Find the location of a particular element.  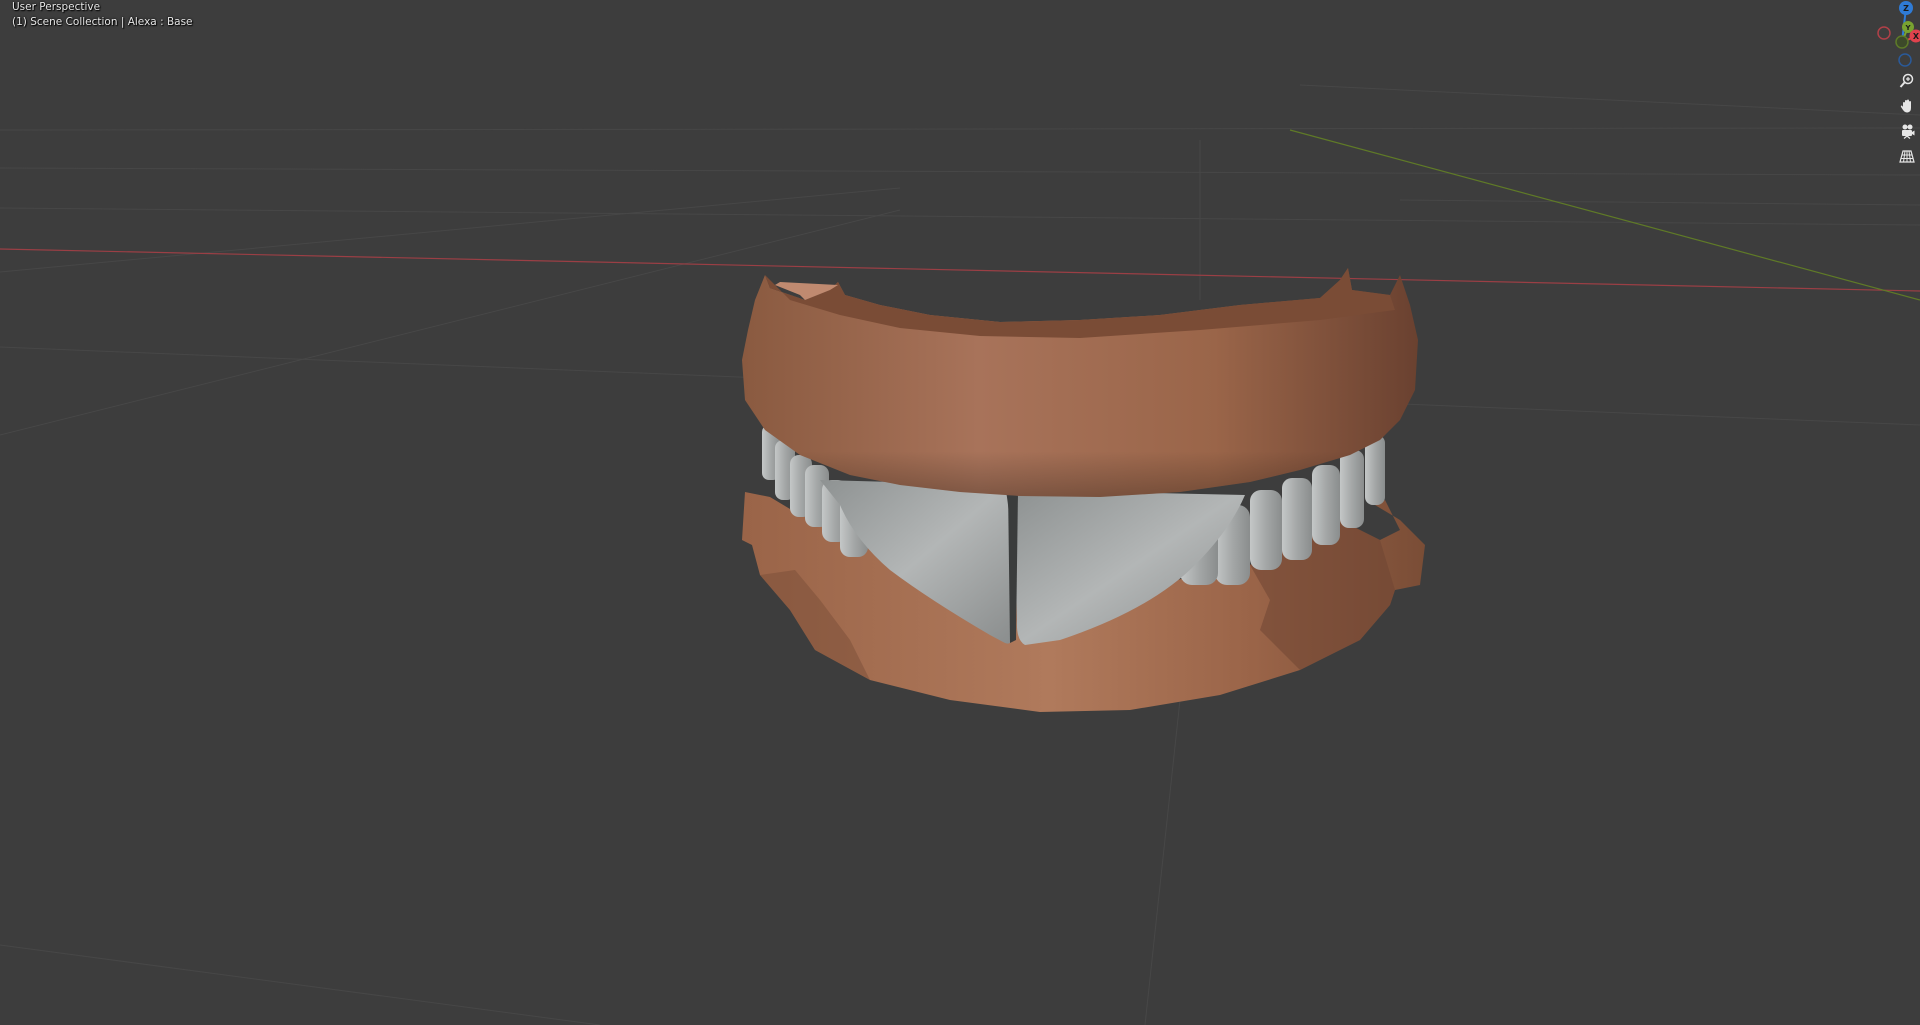

x-axis-label: X is located at coordinates (1916, 36).